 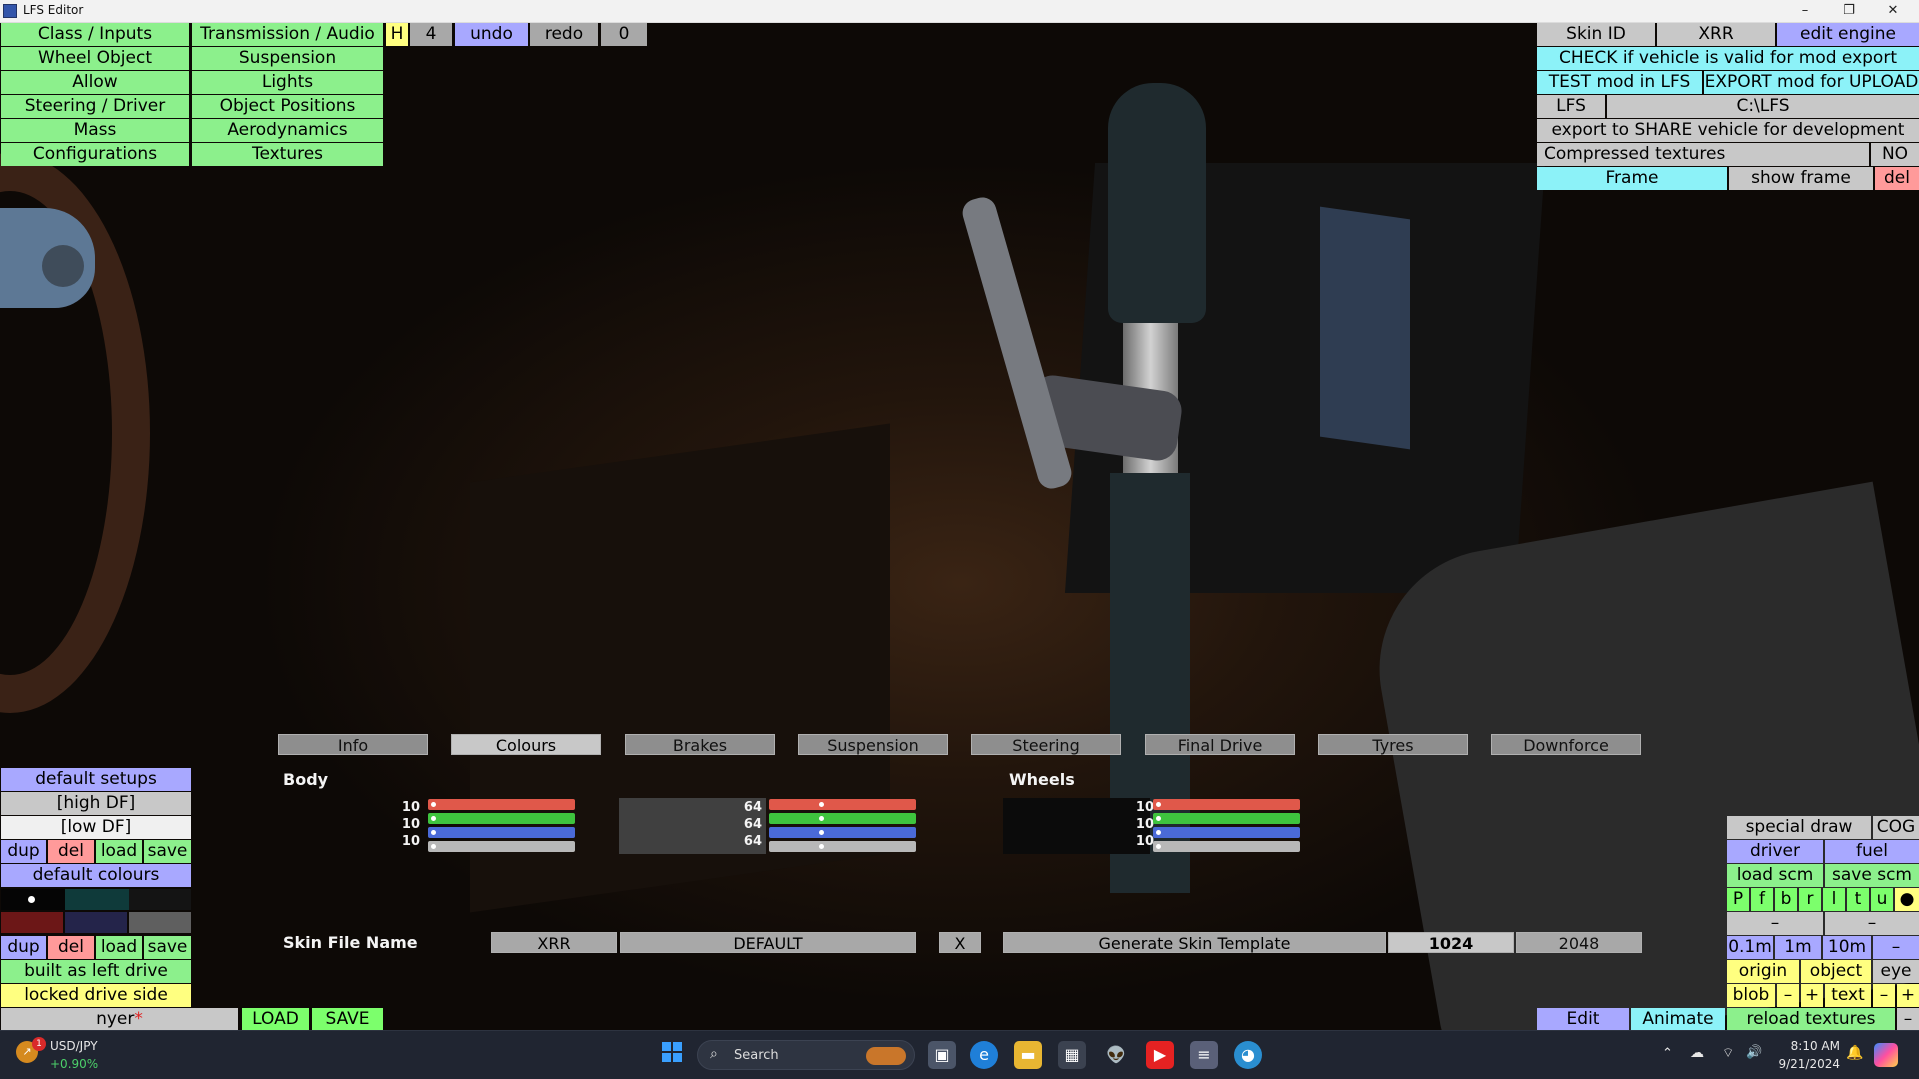 What do you see at coordinates (1762, 899) in the screenshot?
I see `view-f-button: f` at bounding box center [1762, 899].